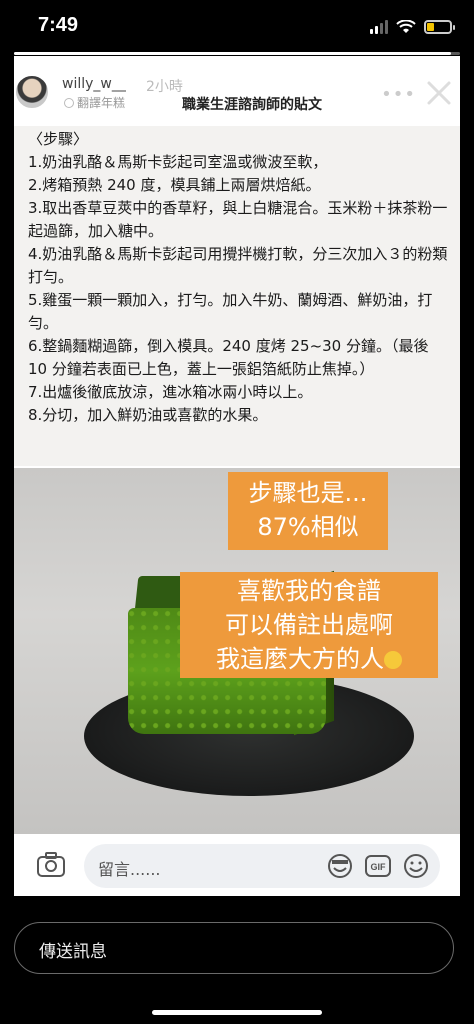 The width and height of the screenshot is (474, 1024). What do you see at coordinates (58, 25) in the screenshot?
I see `status-time: 7:49` at bounding box center [58, 25].